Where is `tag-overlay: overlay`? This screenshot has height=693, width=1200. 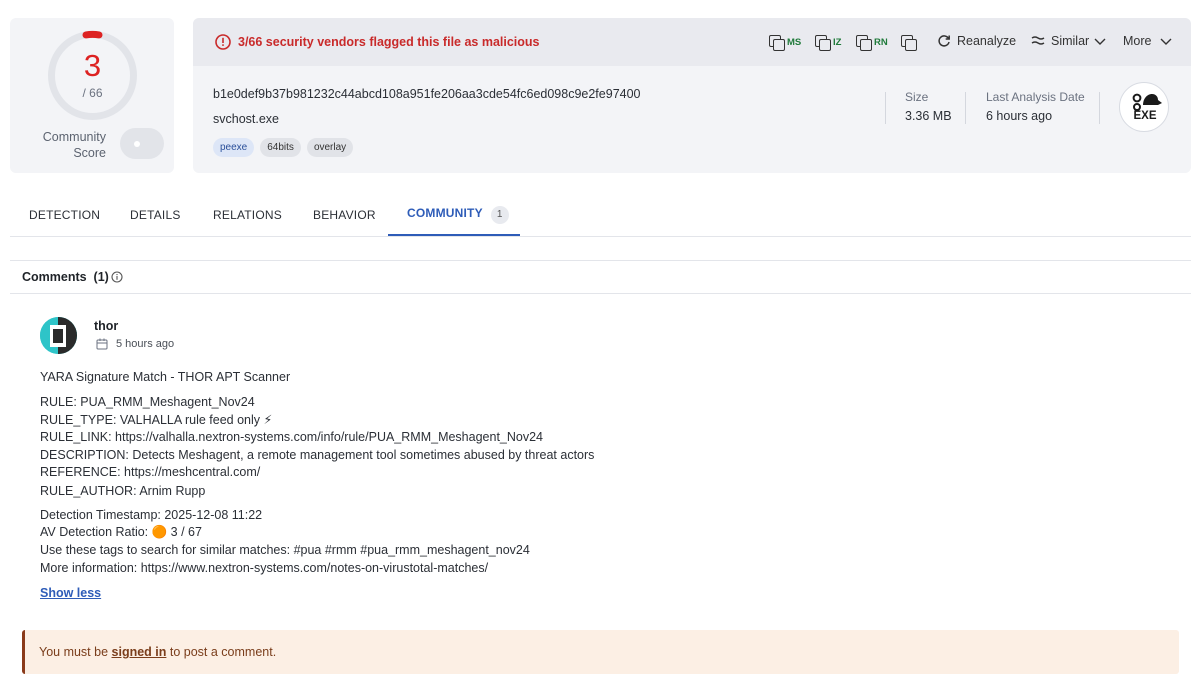
tag-overlay: overlay is located at coordinates (330, 147).